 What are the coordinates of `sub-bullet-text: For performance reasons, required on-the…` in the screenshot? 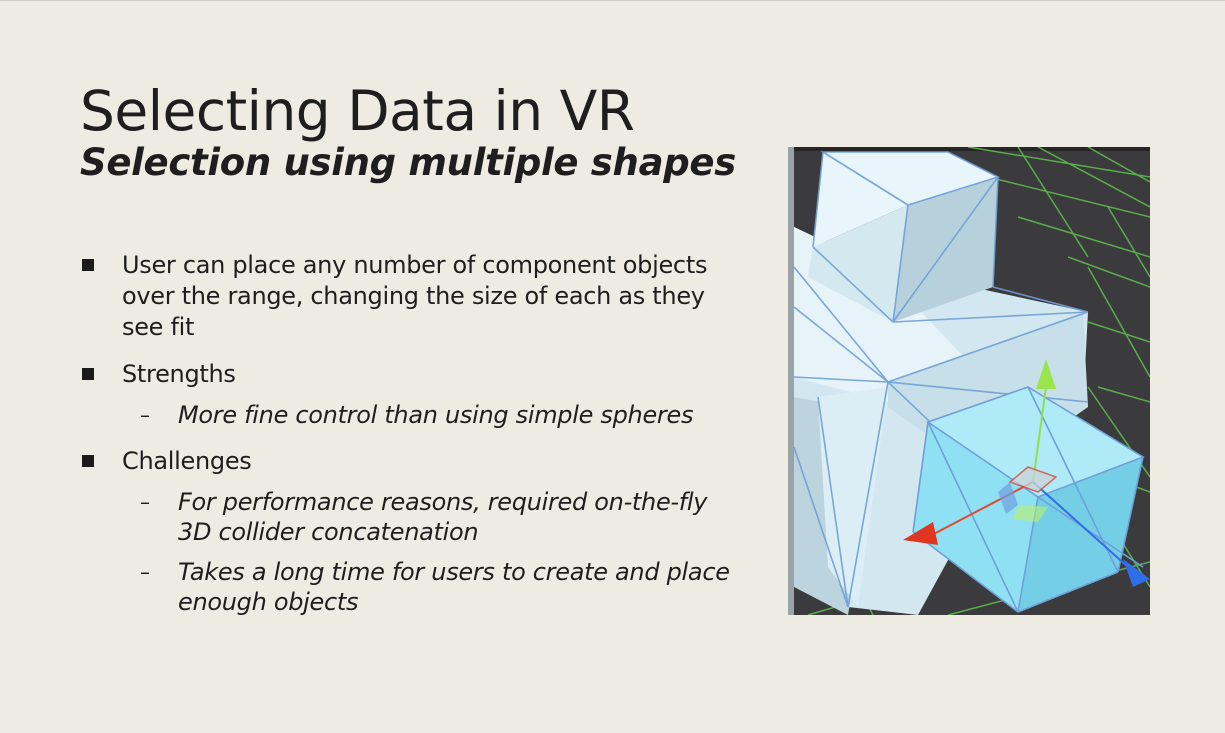 It's located at (443, 517).